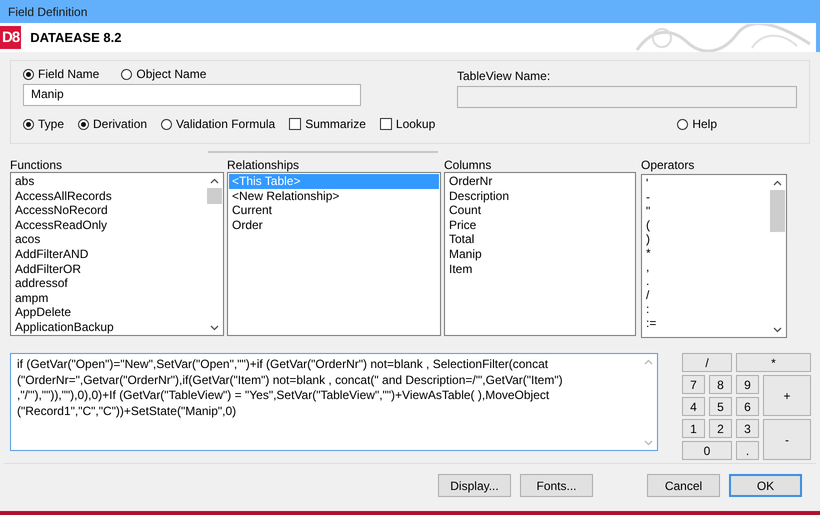 The height and width of the screenshot is (515, 820). What do you see at coordinates (108, 239) in the screenshot?
I see `list-item: acos` at bounding box center [108, 239].